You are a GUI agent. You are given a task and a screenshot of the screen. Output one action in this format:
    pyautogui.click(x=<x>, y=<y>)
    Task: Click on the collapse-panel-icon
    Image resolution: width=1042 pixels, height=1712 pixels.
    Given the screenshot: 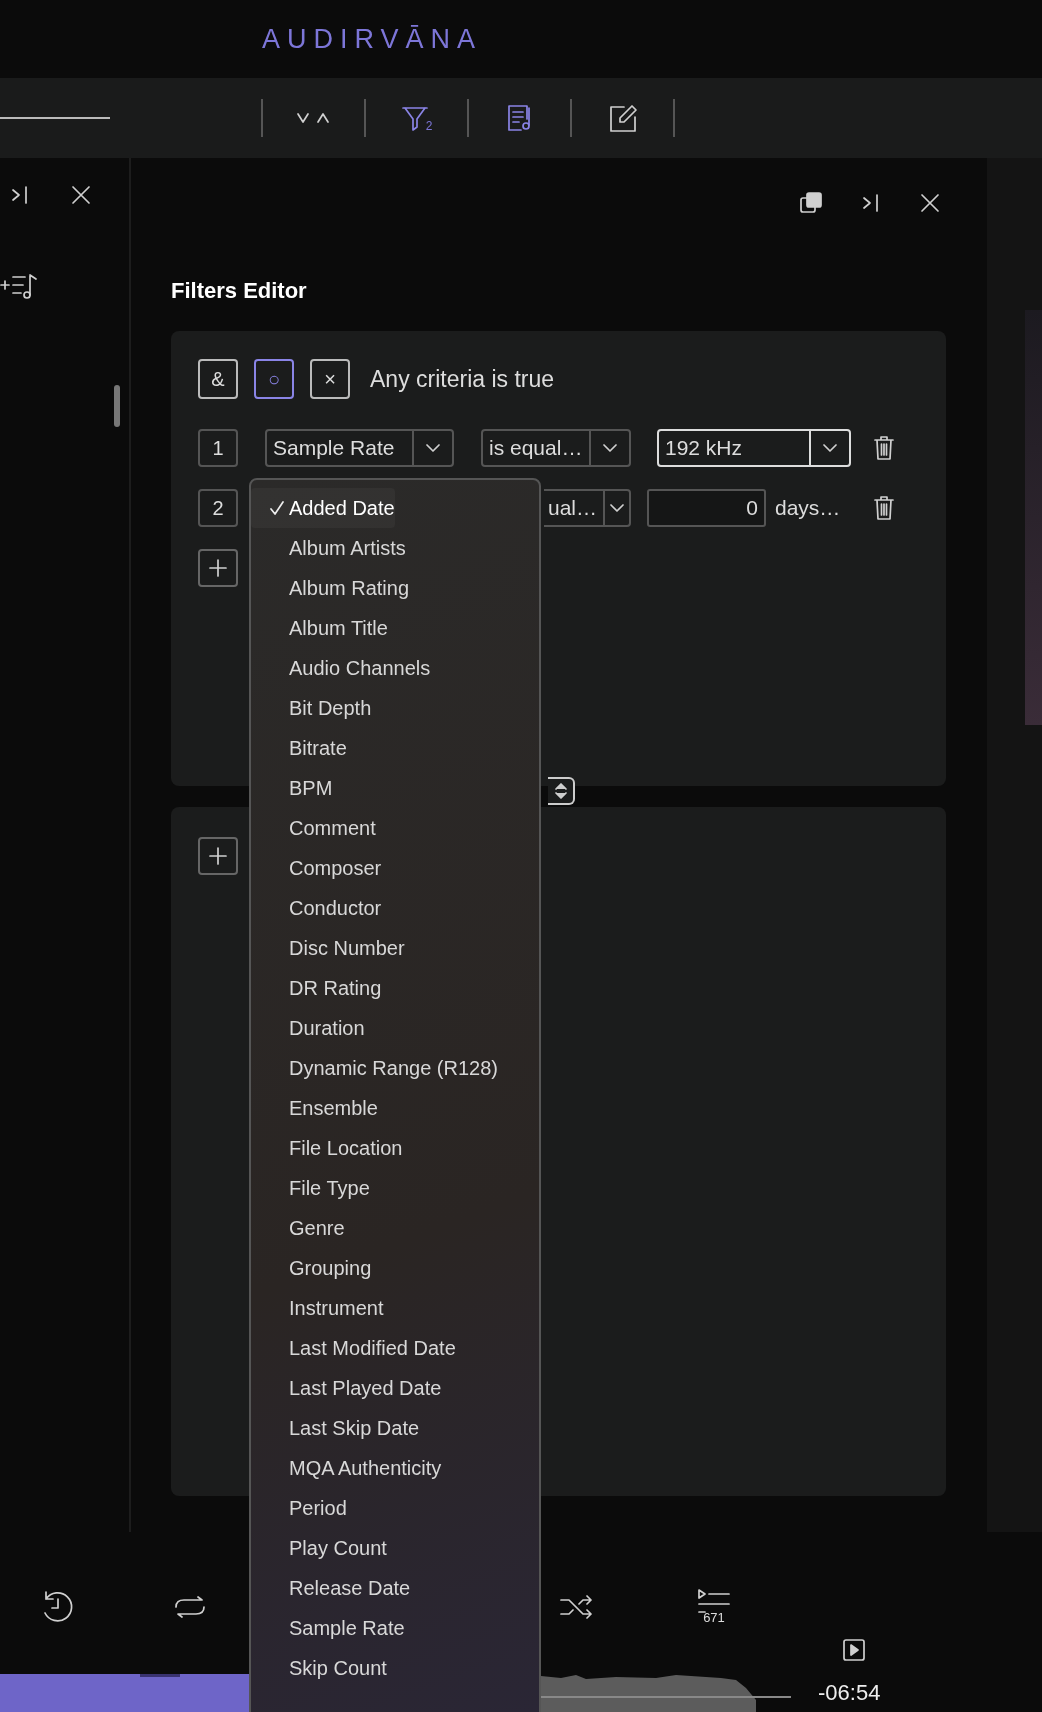 What is the action you would take?
    pyautogui.click(x=871, y=203)
    